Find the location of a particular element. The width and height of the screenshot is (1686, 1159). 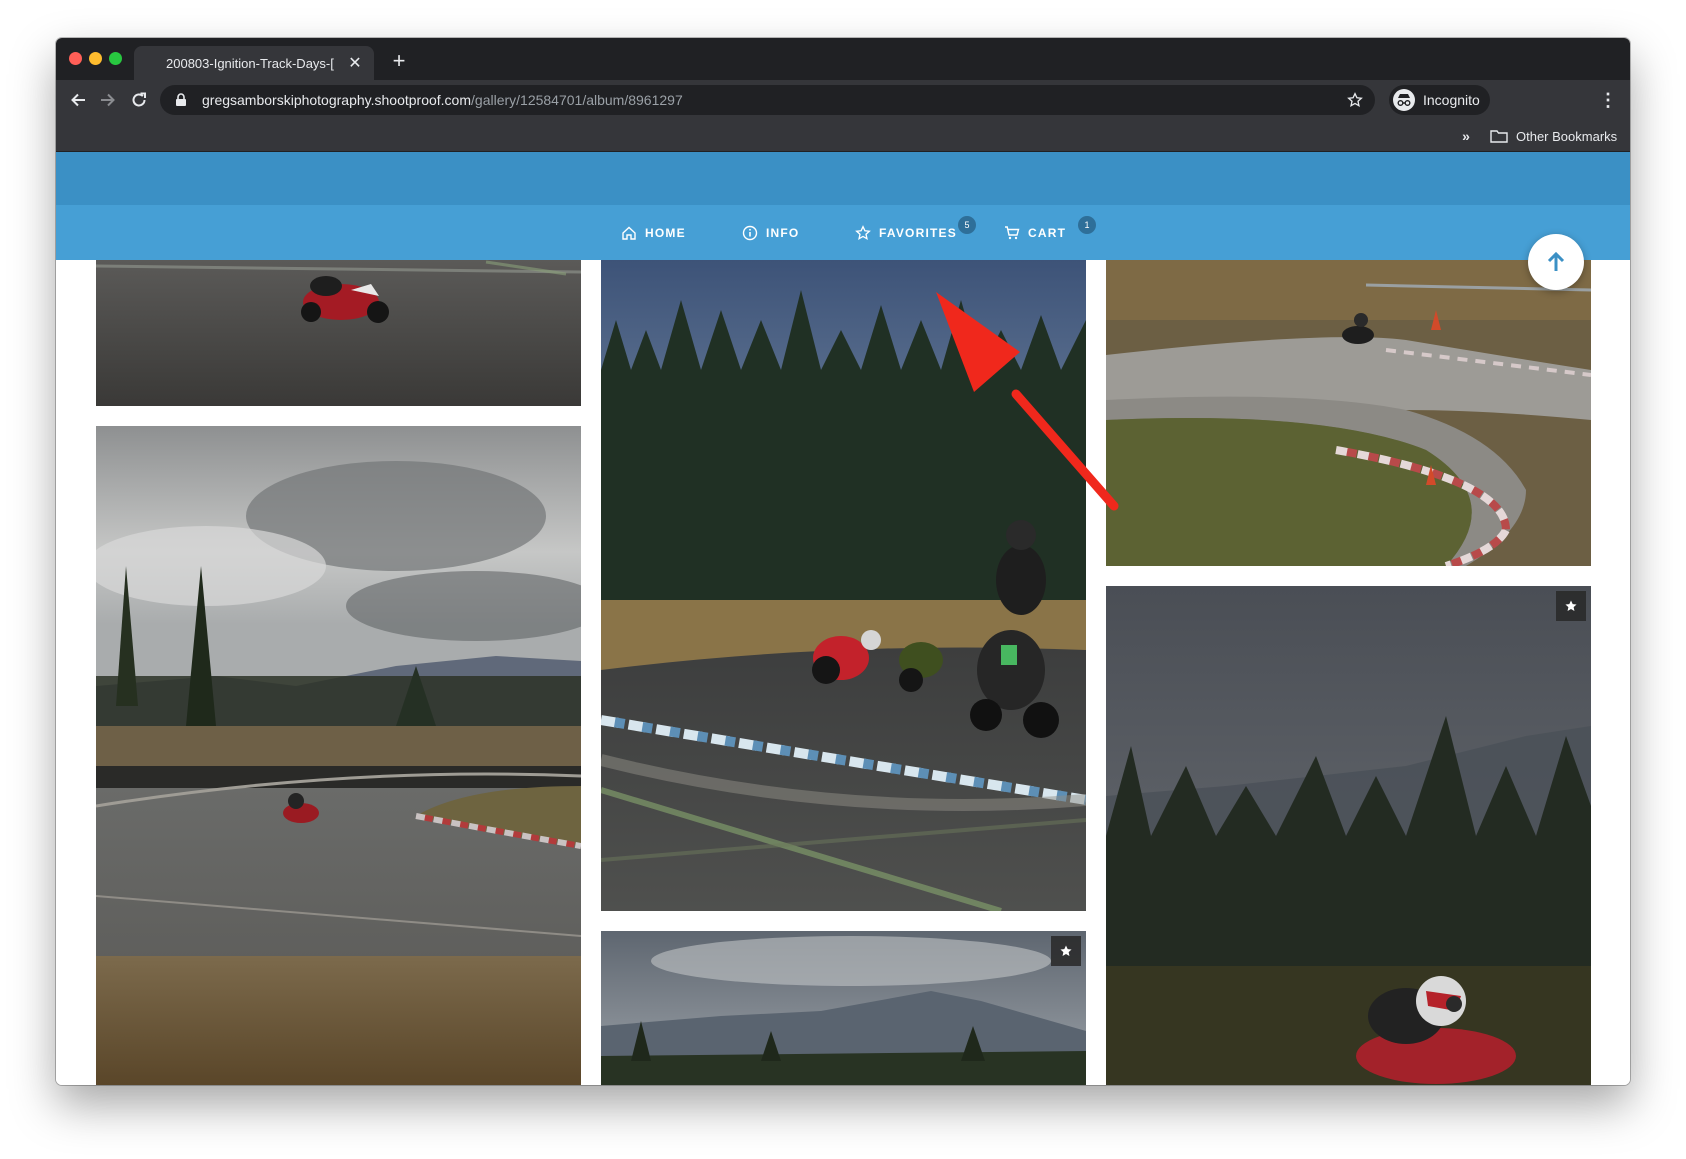

other-bookmarks-button: Other Bookmarks is located at coordinates (1553, 136).